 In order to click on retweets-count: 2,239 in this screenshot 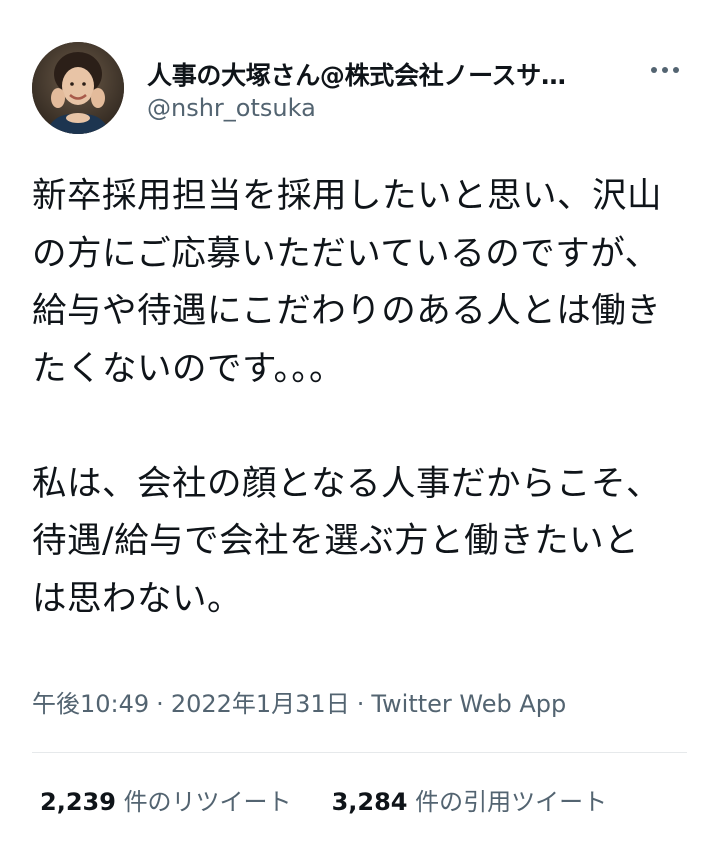, I will do `click(78, 802)`.